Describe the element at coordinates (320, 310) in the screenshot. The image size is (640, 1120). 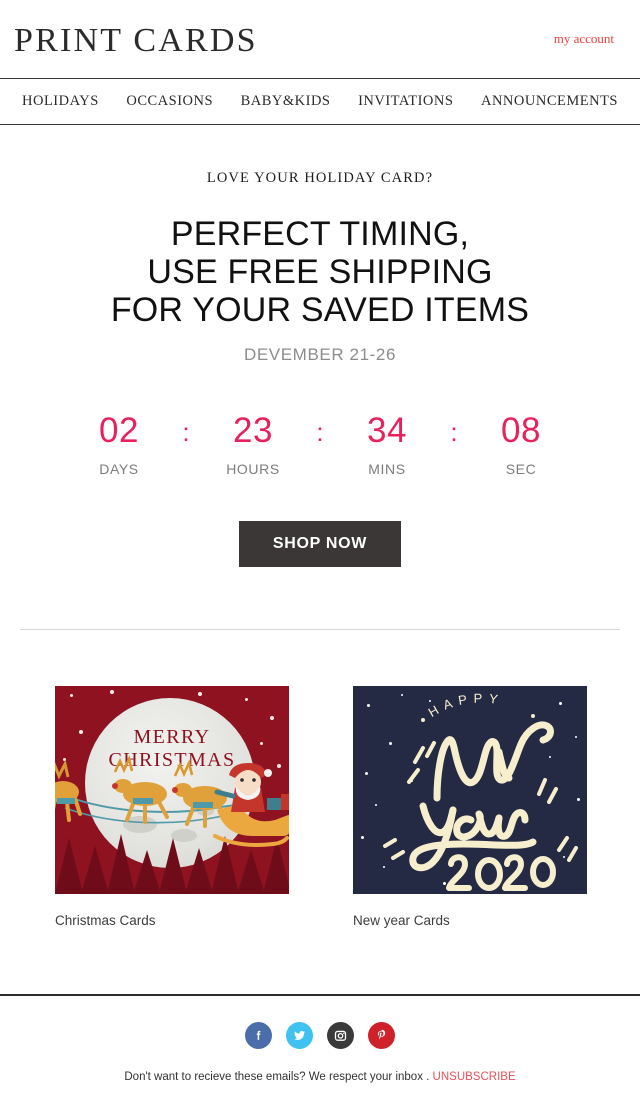
I see `headline-line-3: FOR YOUR SAVED ITEMS` at that location.